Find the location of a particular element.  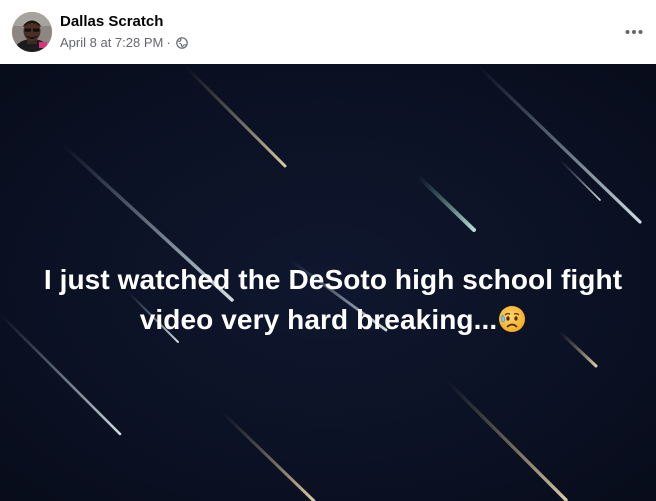

avatar-image is located at coordinates (32, 32).